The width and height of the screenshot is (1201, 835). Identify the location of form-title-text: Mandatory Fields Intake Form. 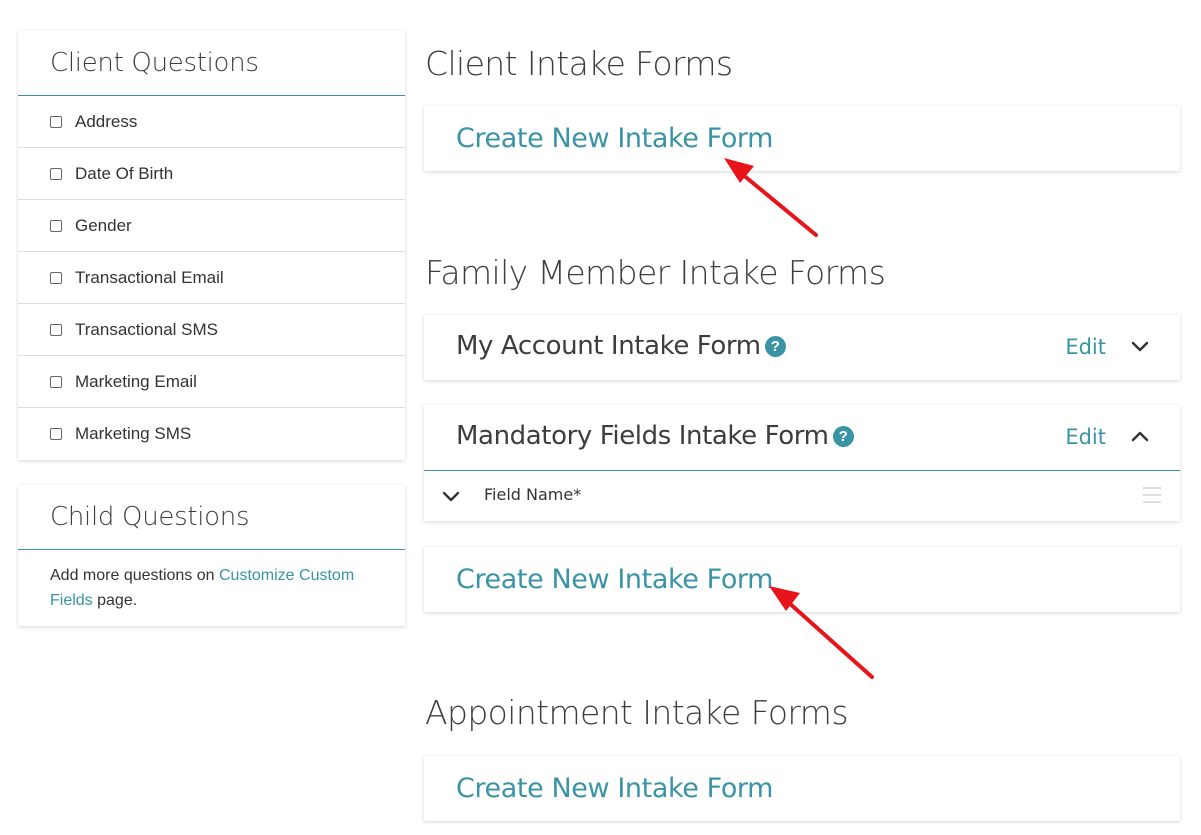
(642, 436).